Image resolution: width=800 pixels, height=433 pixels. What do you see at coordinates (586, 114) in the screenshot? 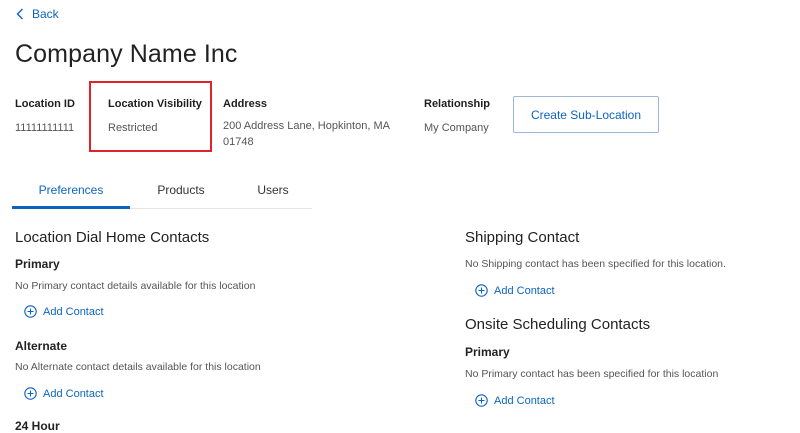
I see `create-sub-location-button: Create Sub-Location` at bounding box center [586, 114].